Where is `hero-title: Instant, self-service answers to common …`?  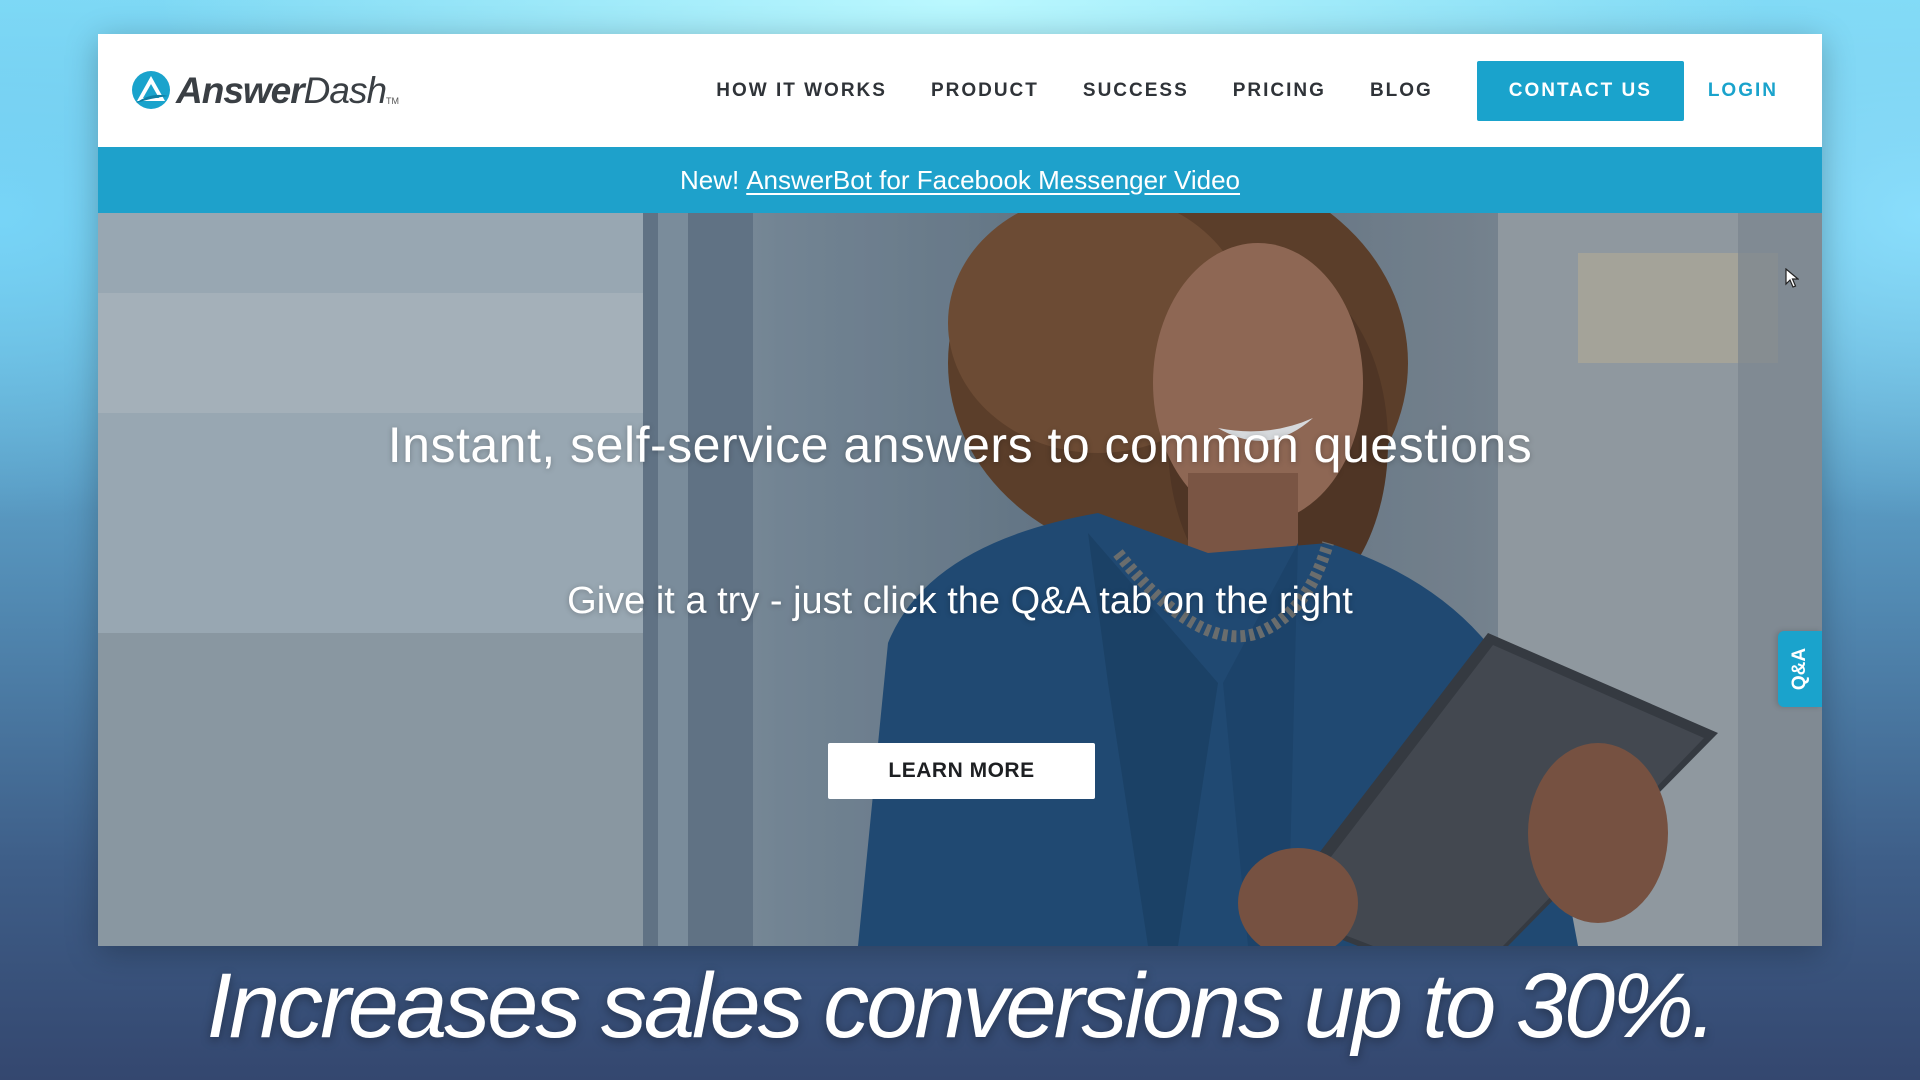
hero-title: Instant, self-service answers to common … is located at coordinates (960, 445).